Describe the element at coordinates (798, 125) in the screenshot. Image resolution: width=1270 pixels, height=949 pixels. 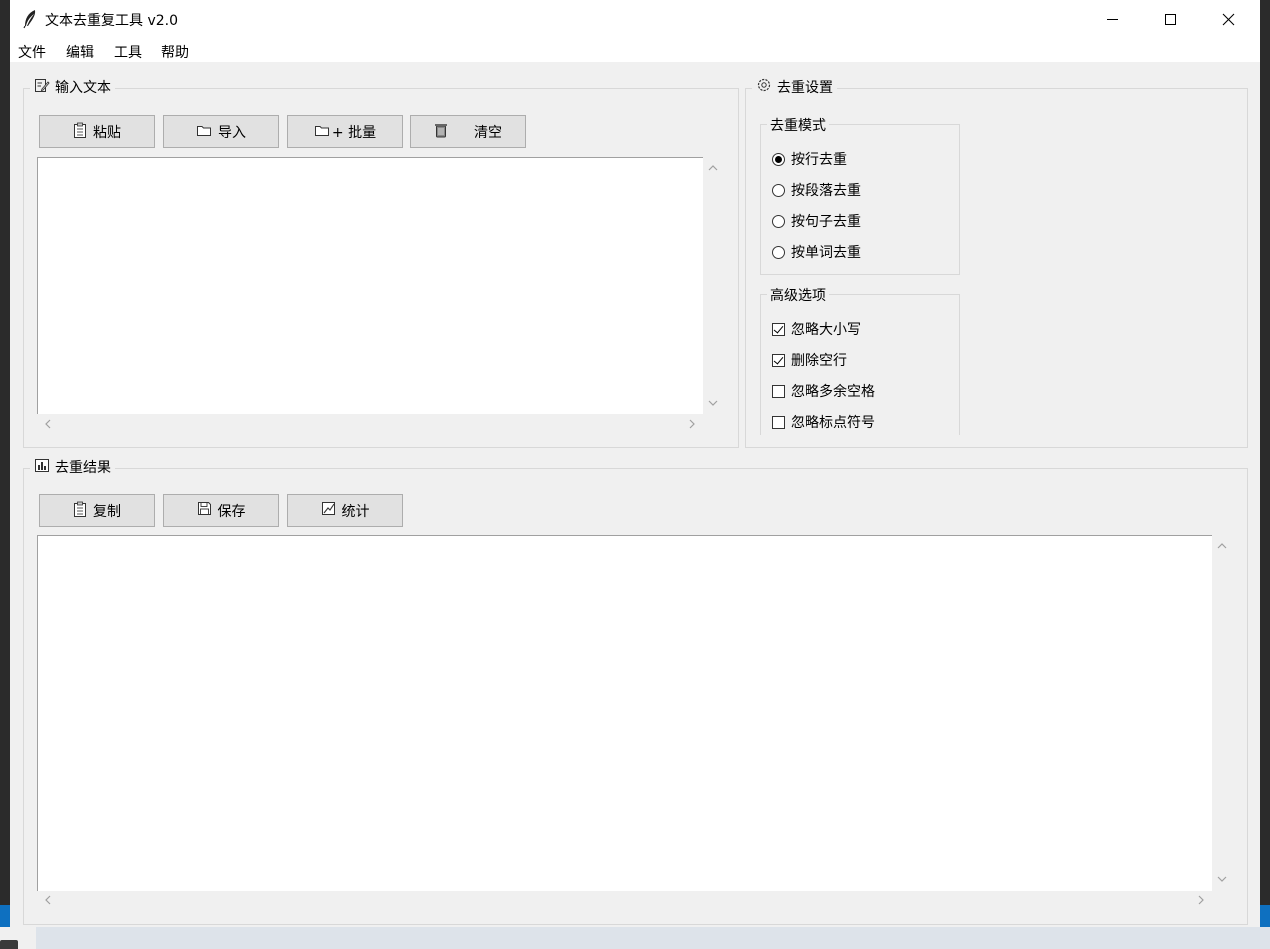
I see `dedupe-mode-title: 去重模式` at that location.